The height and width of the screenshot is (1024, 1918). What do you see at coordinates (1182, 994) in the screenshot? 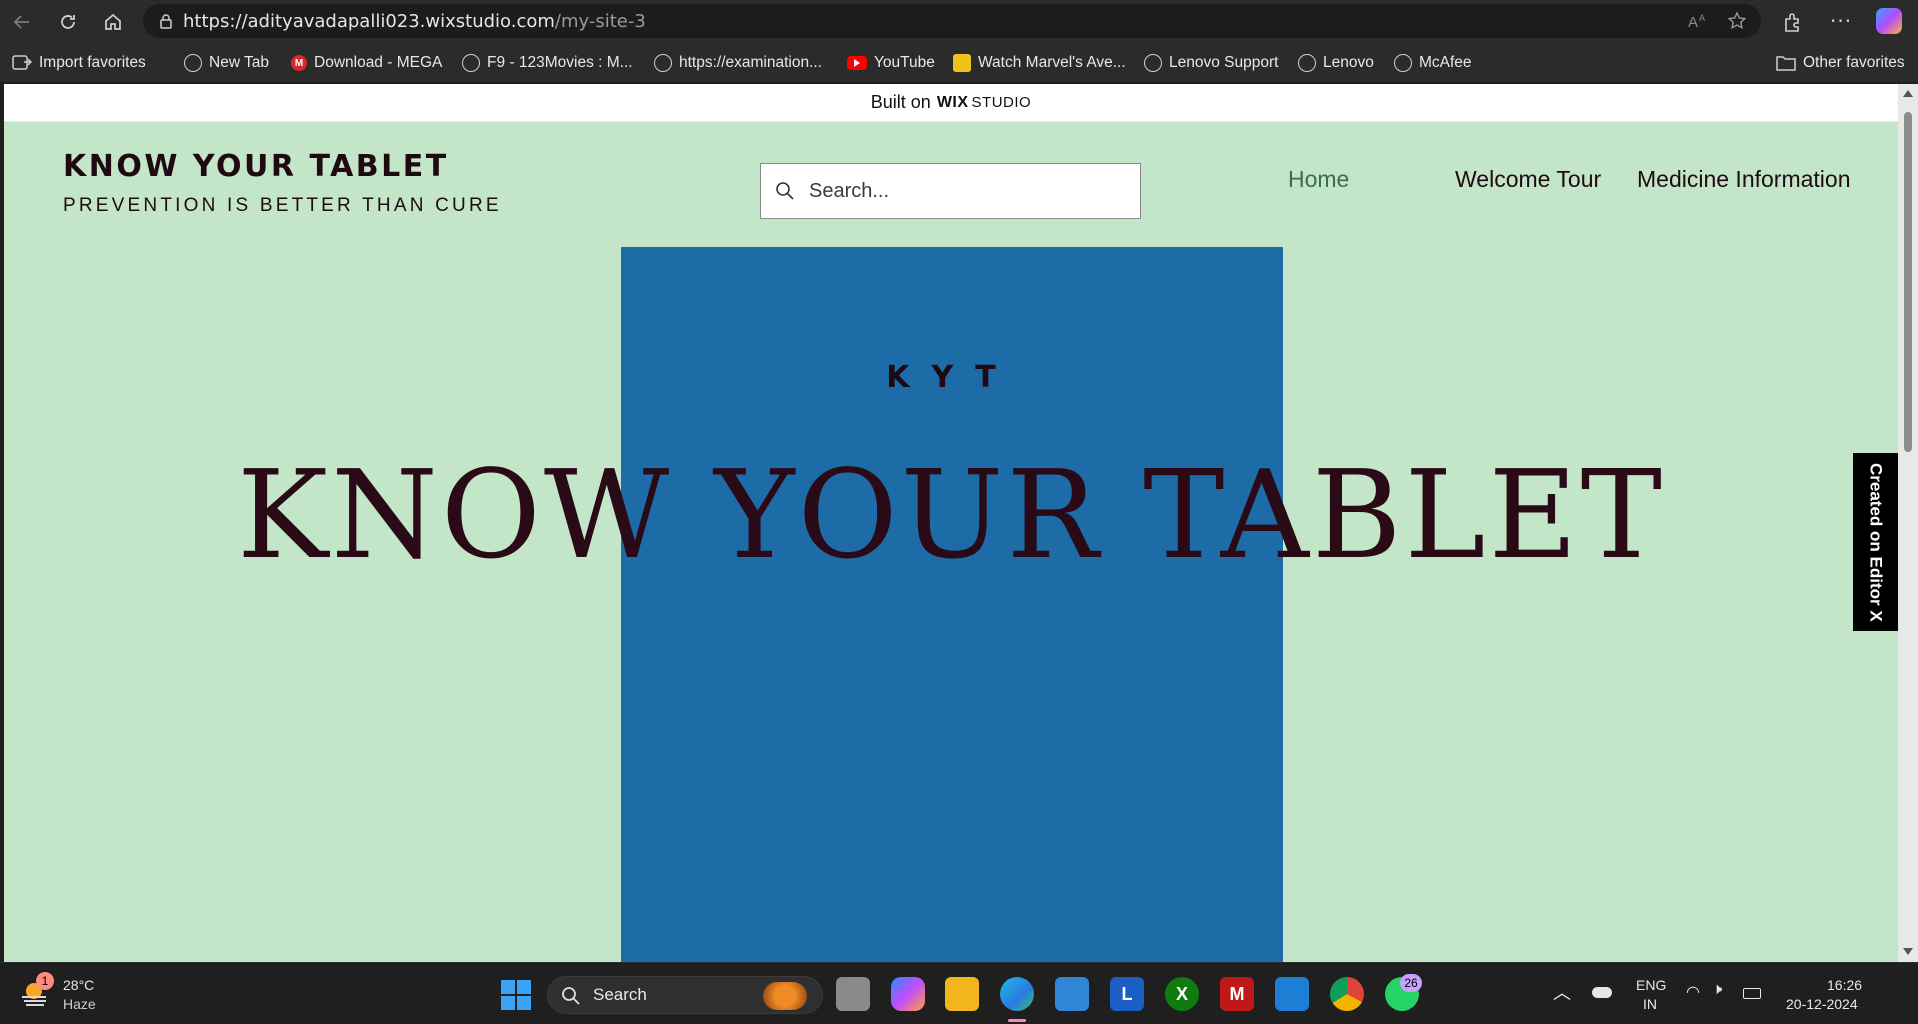
I see `xbox-icon: X` at bounding box center [1182, 994].